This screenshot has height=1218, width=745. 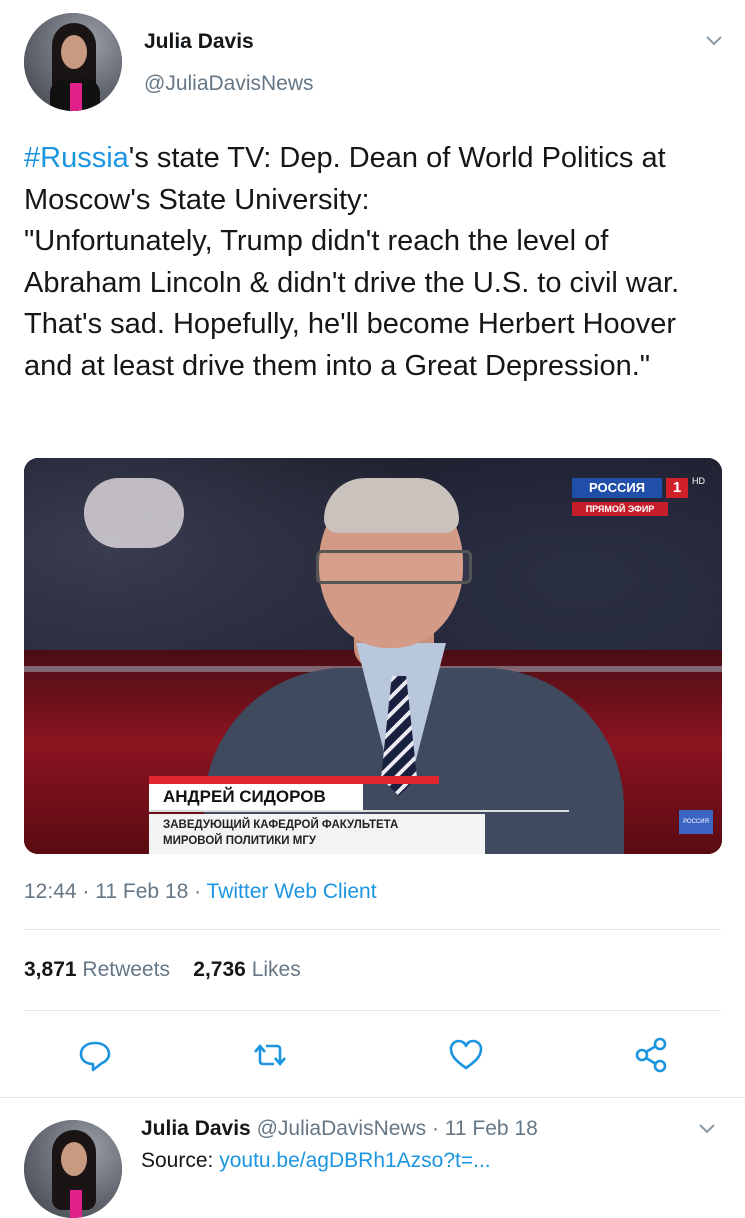 I want to click on retweets-stat: 3,871 Retweets, so click(x=97, y=969).